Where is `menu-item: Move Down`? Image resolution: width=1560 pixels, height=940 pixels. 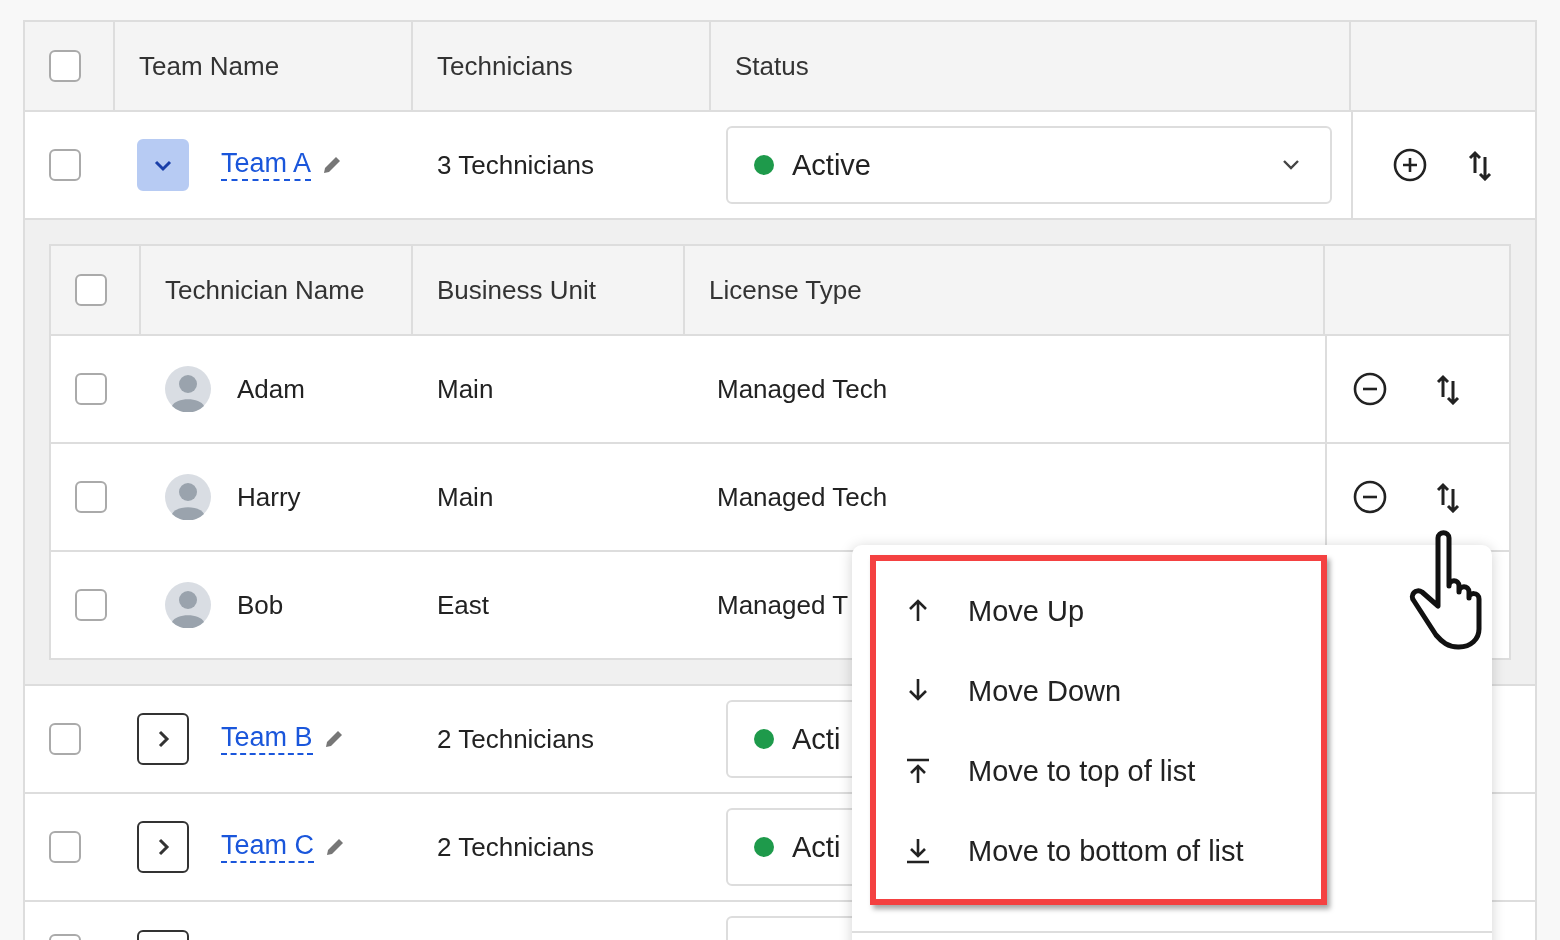
menu-item: Move Down is located at coordinates (1098, 691).